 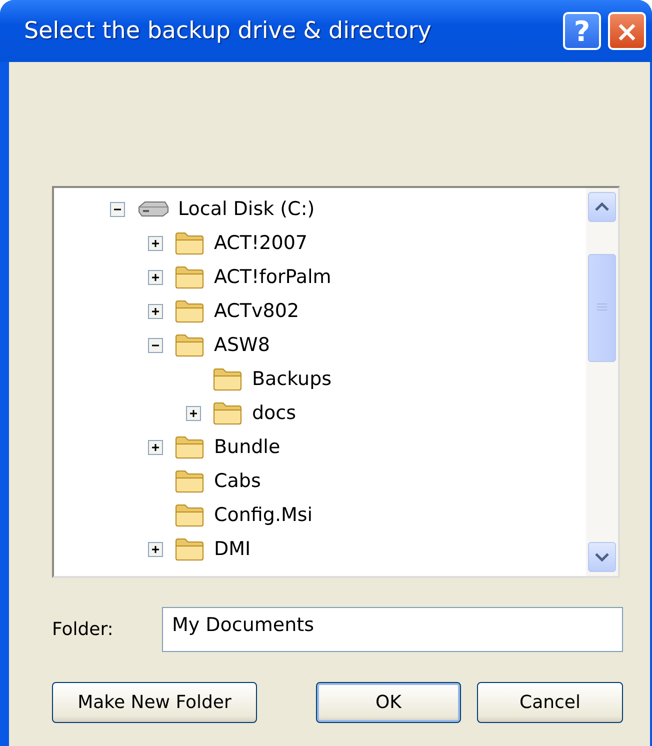 I want to click on folder-field: My Documents, so click(x=392, y=629).